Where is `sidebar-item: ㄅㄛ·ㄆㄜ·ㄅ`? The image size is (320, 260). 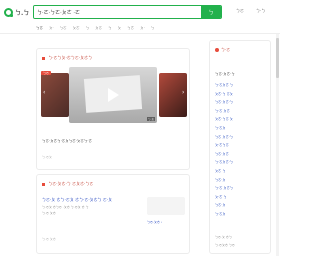
sidebar-item: ㄅㄛ·ㄆㄜ·ㄅ is located at coordinates (242, 102).